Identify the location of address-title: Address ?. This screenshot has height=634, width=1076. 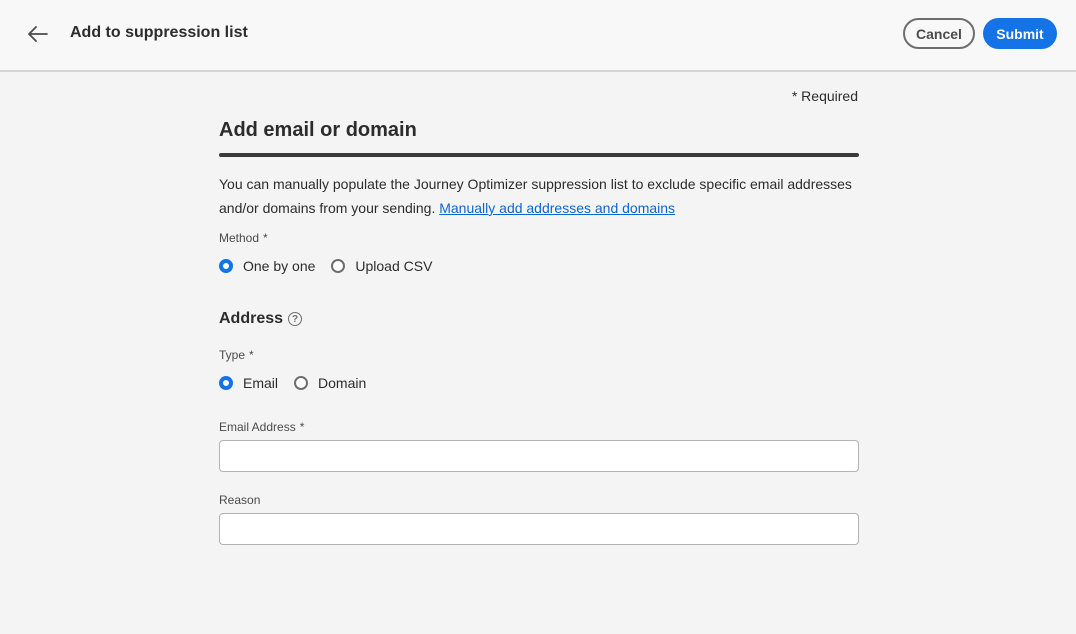
(261, 319).